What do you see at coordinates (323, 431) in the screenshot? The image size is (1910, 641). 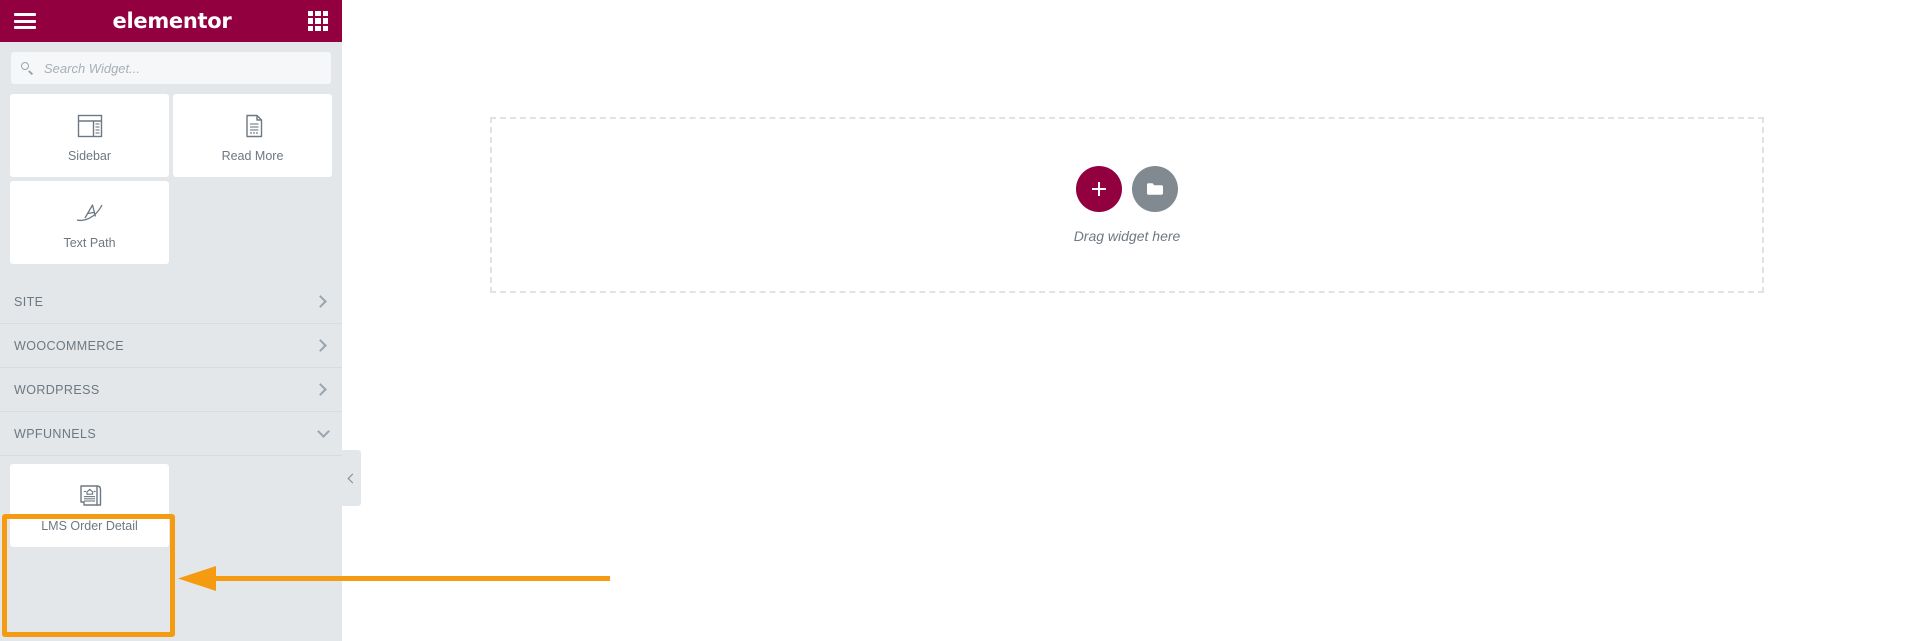 I see `chevron-down-icon` at bounding box center [323, 431].